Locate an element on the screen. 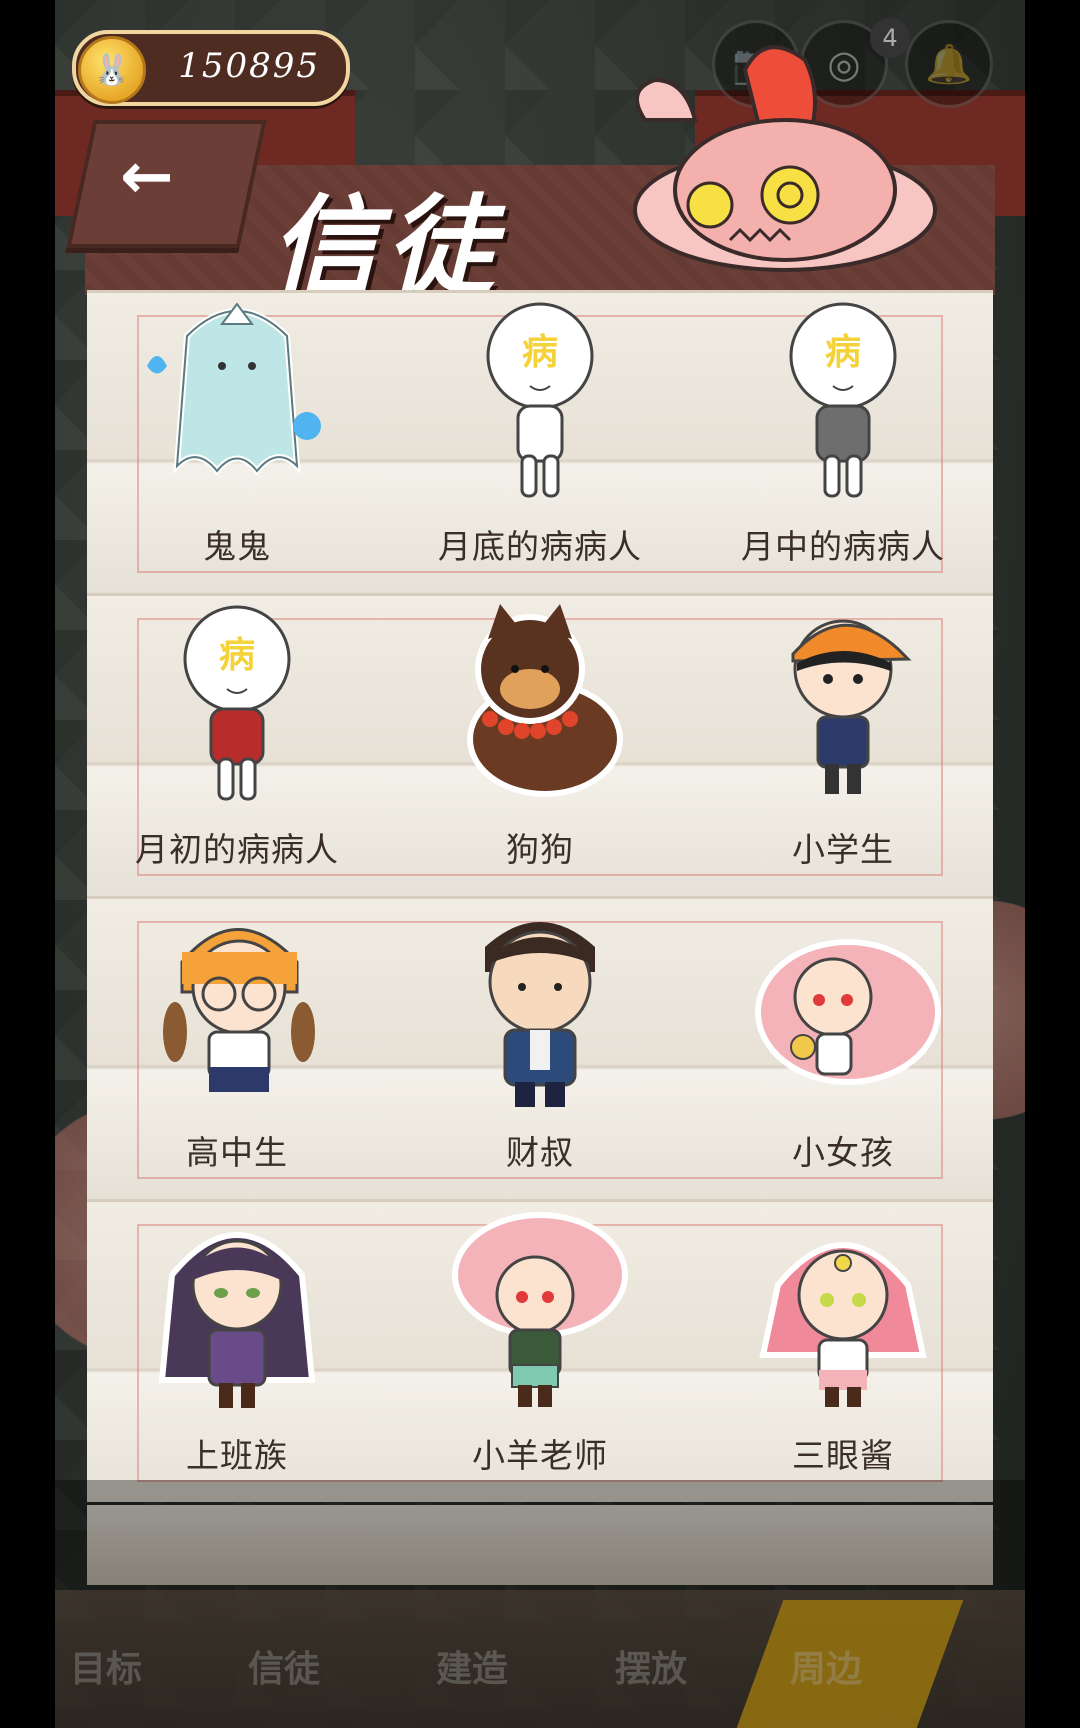  follower-name: 三眼酱 is located at coordinates (843, 1455).